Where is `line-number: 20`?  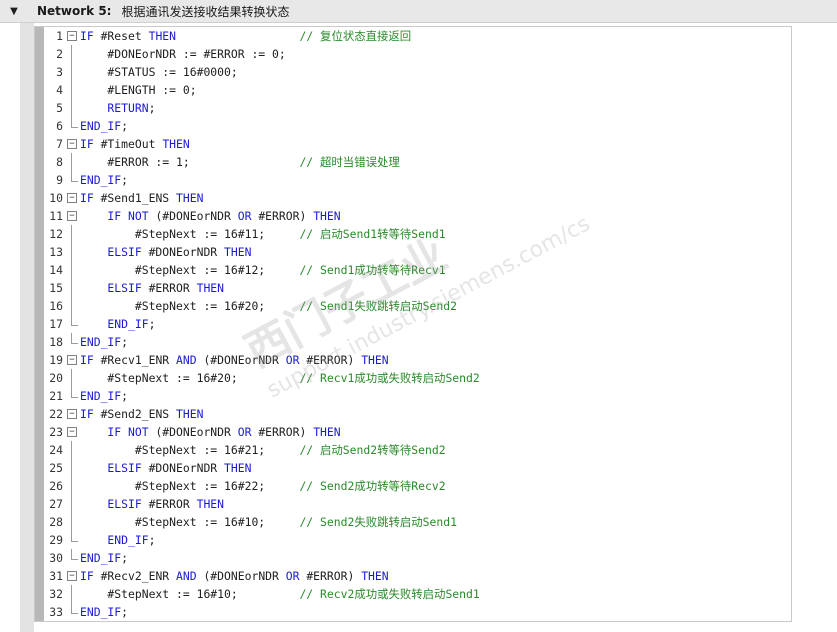 line-number: 20 is located at coordinates (56, 378).